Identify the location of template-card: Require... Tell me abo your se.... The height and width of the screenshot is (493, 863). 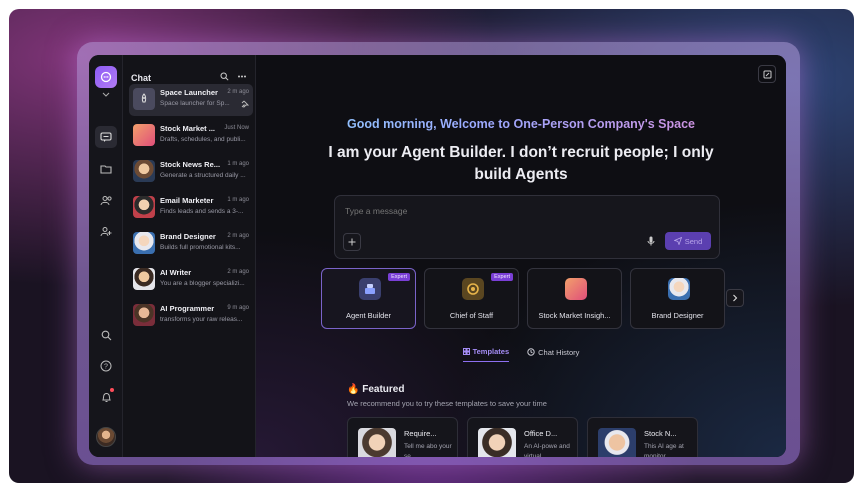
(402, 437).